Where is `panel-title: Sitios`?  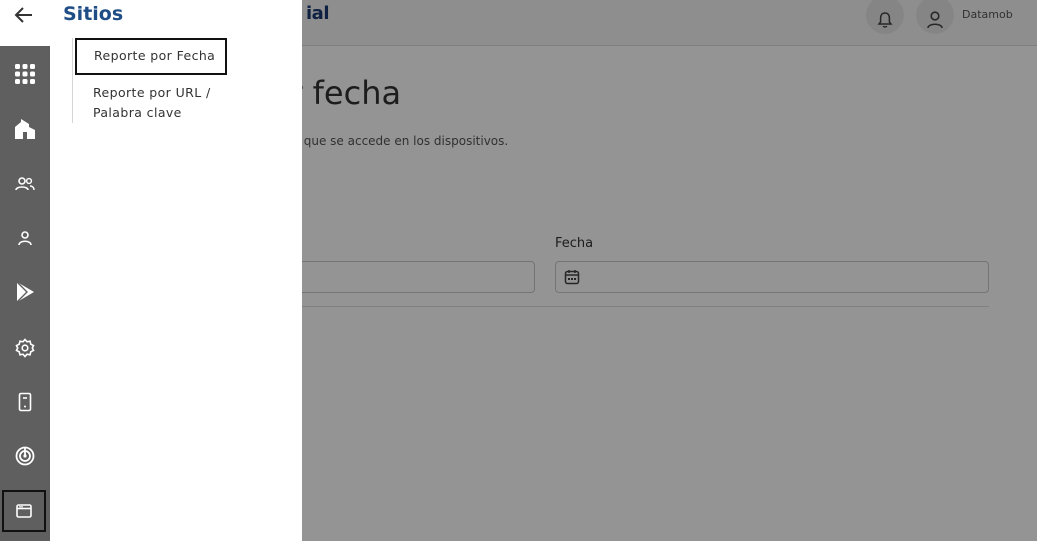 panel-title: Sitios is located at coordinates (93, 14).